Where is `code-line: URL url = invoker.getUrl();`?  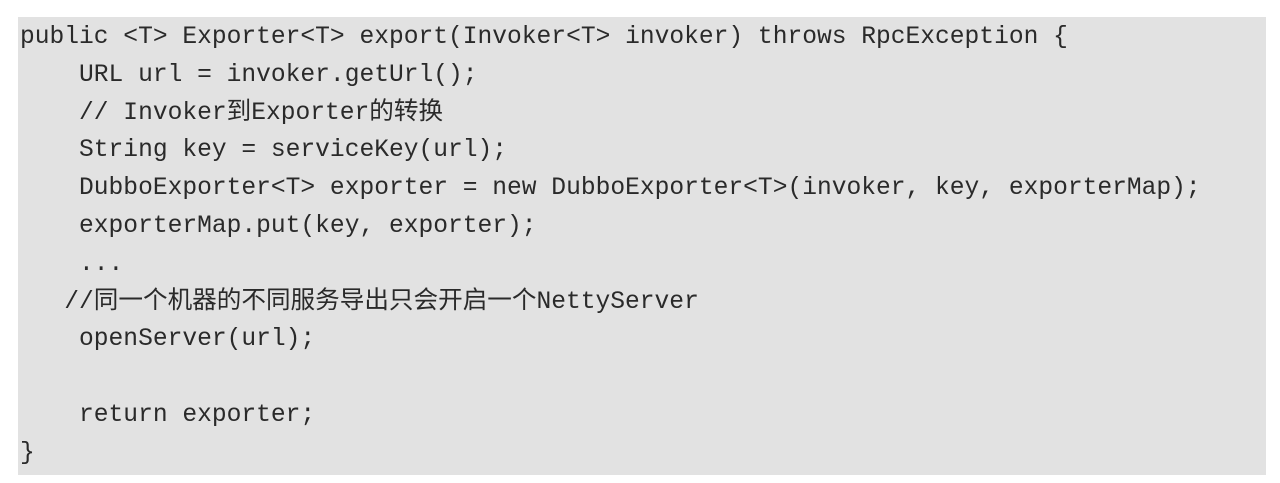
code-line: URL url = invoker.getUrl(); is located at coordinates (249, 75).